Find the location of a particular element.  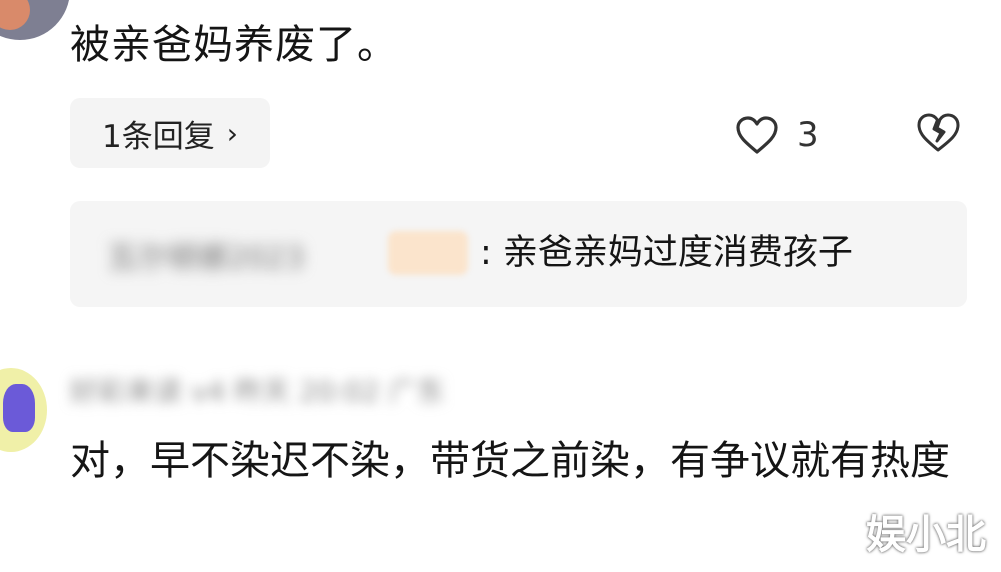

user-avatar is located at coordinates (35, 20).